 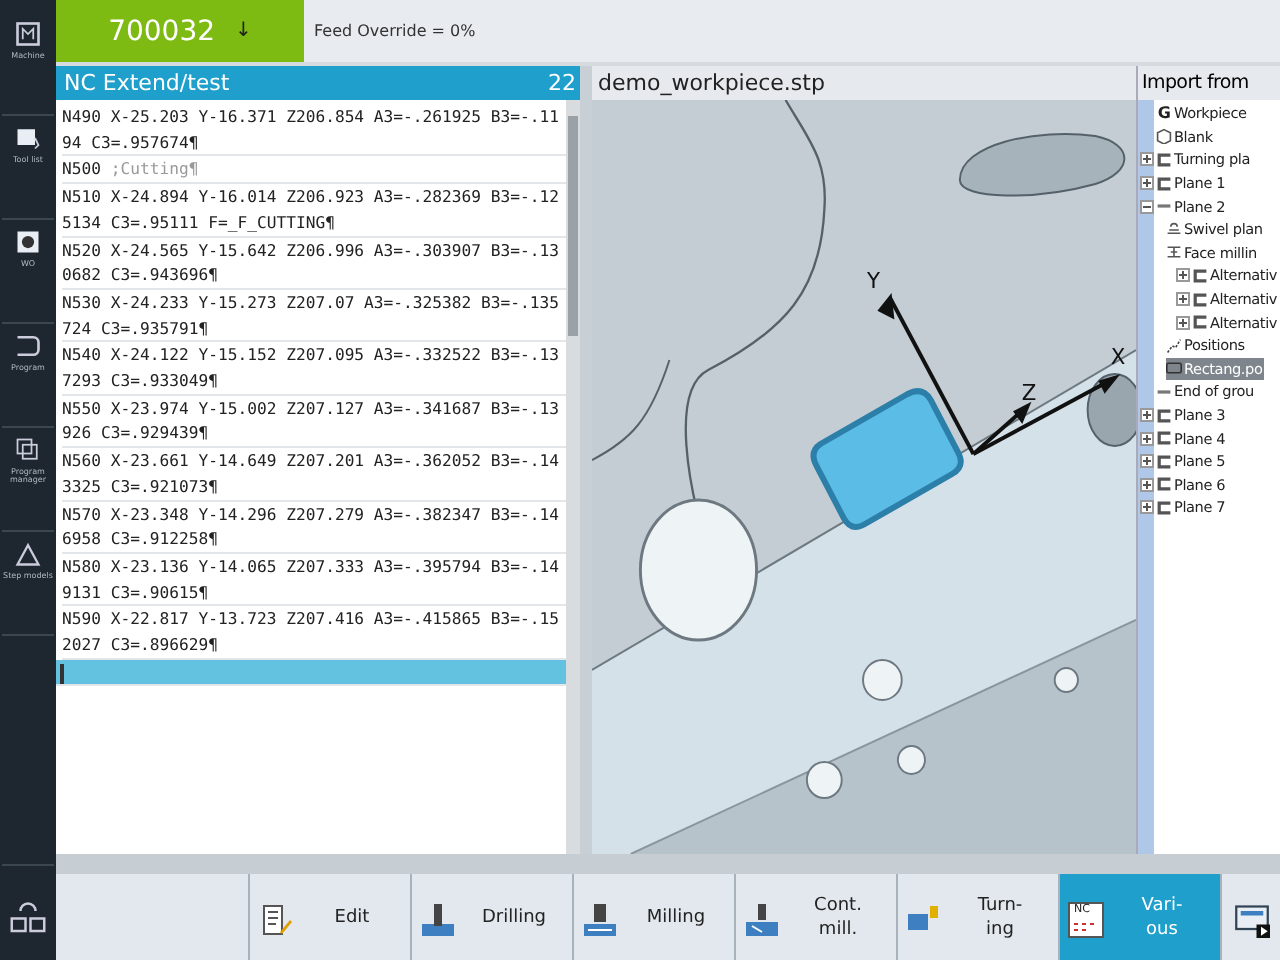 What do you see at coordinates (314, 316) in the screenshot?
I see `code-line: N530 X-24.233 Y-15.273 Z207.07 A3=-.325382 B3=-.135724 C3=.935791¶` at bounding box center [314, 316].